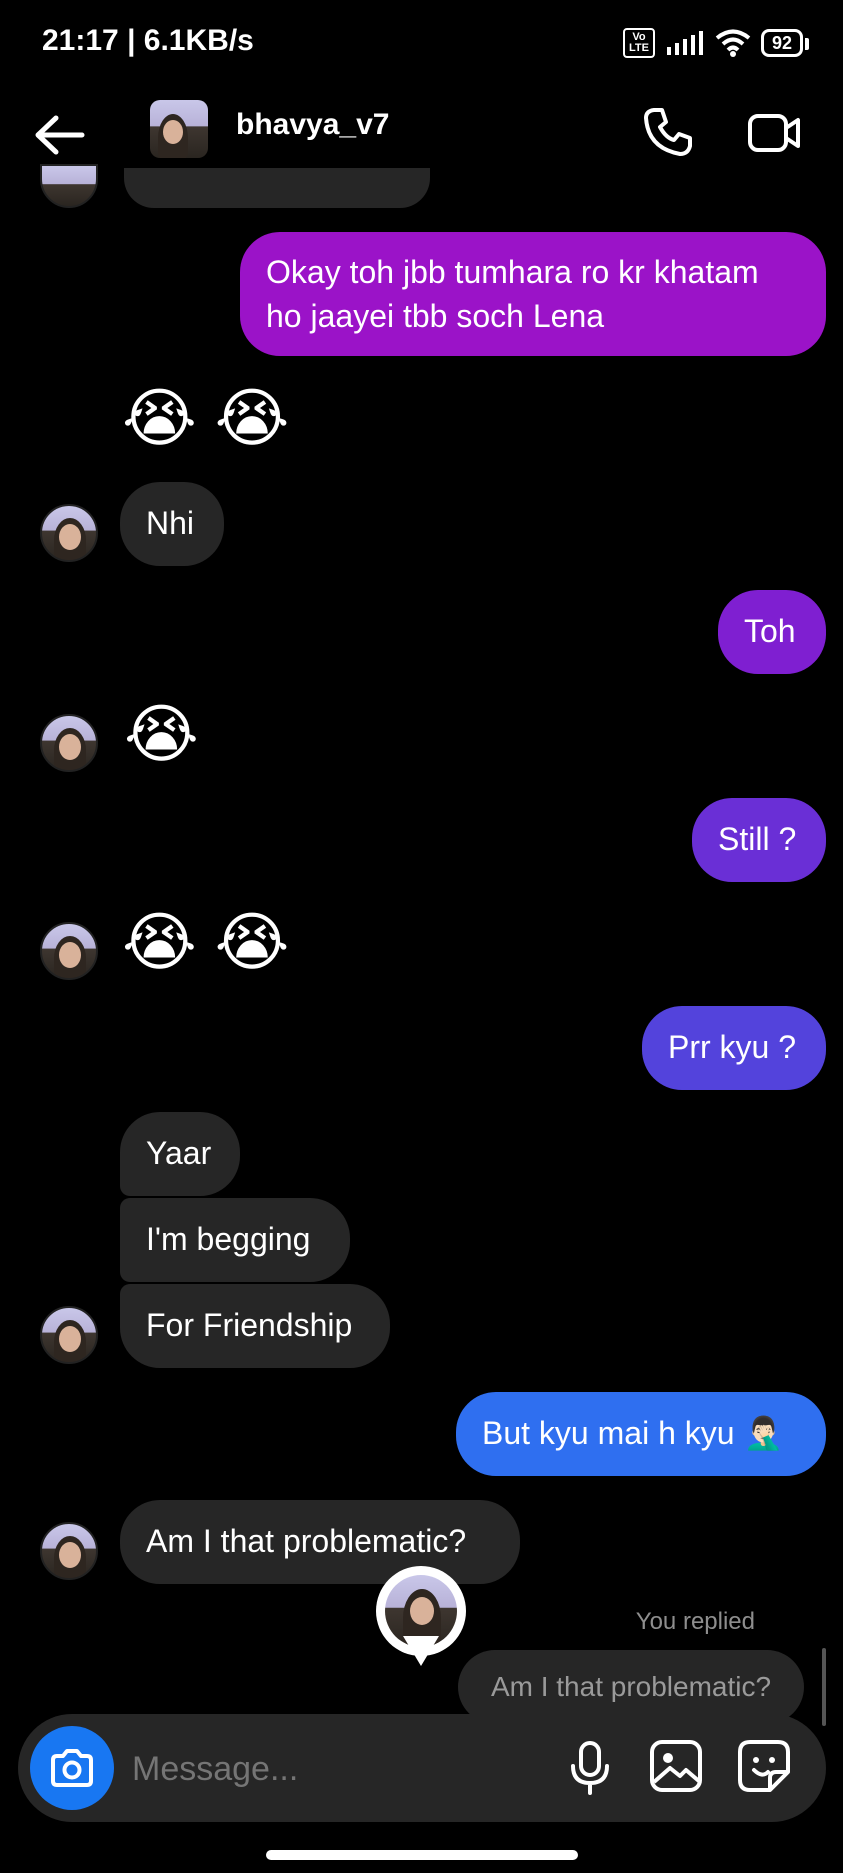  What do you see at coordinates (312, 125) in the screenshot?
I see `chat-username: bhavya_v7` at bounding box center [312, 125].